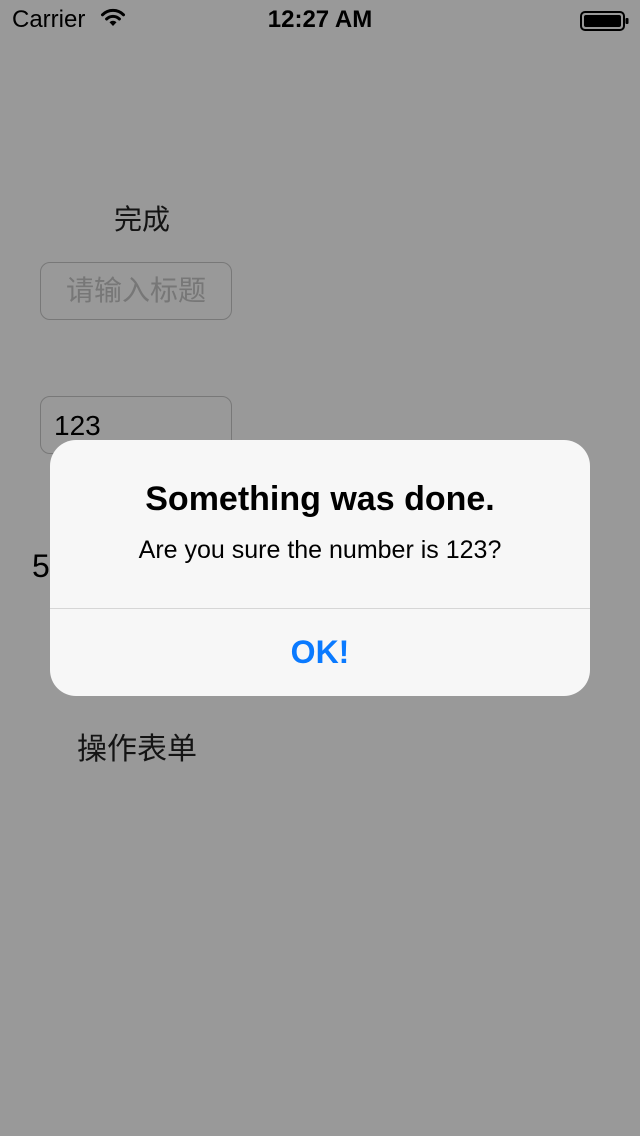  Describe the element at coordinates (320, 499) in the screenshot. I see `alert-title: Something was done.` at that location.